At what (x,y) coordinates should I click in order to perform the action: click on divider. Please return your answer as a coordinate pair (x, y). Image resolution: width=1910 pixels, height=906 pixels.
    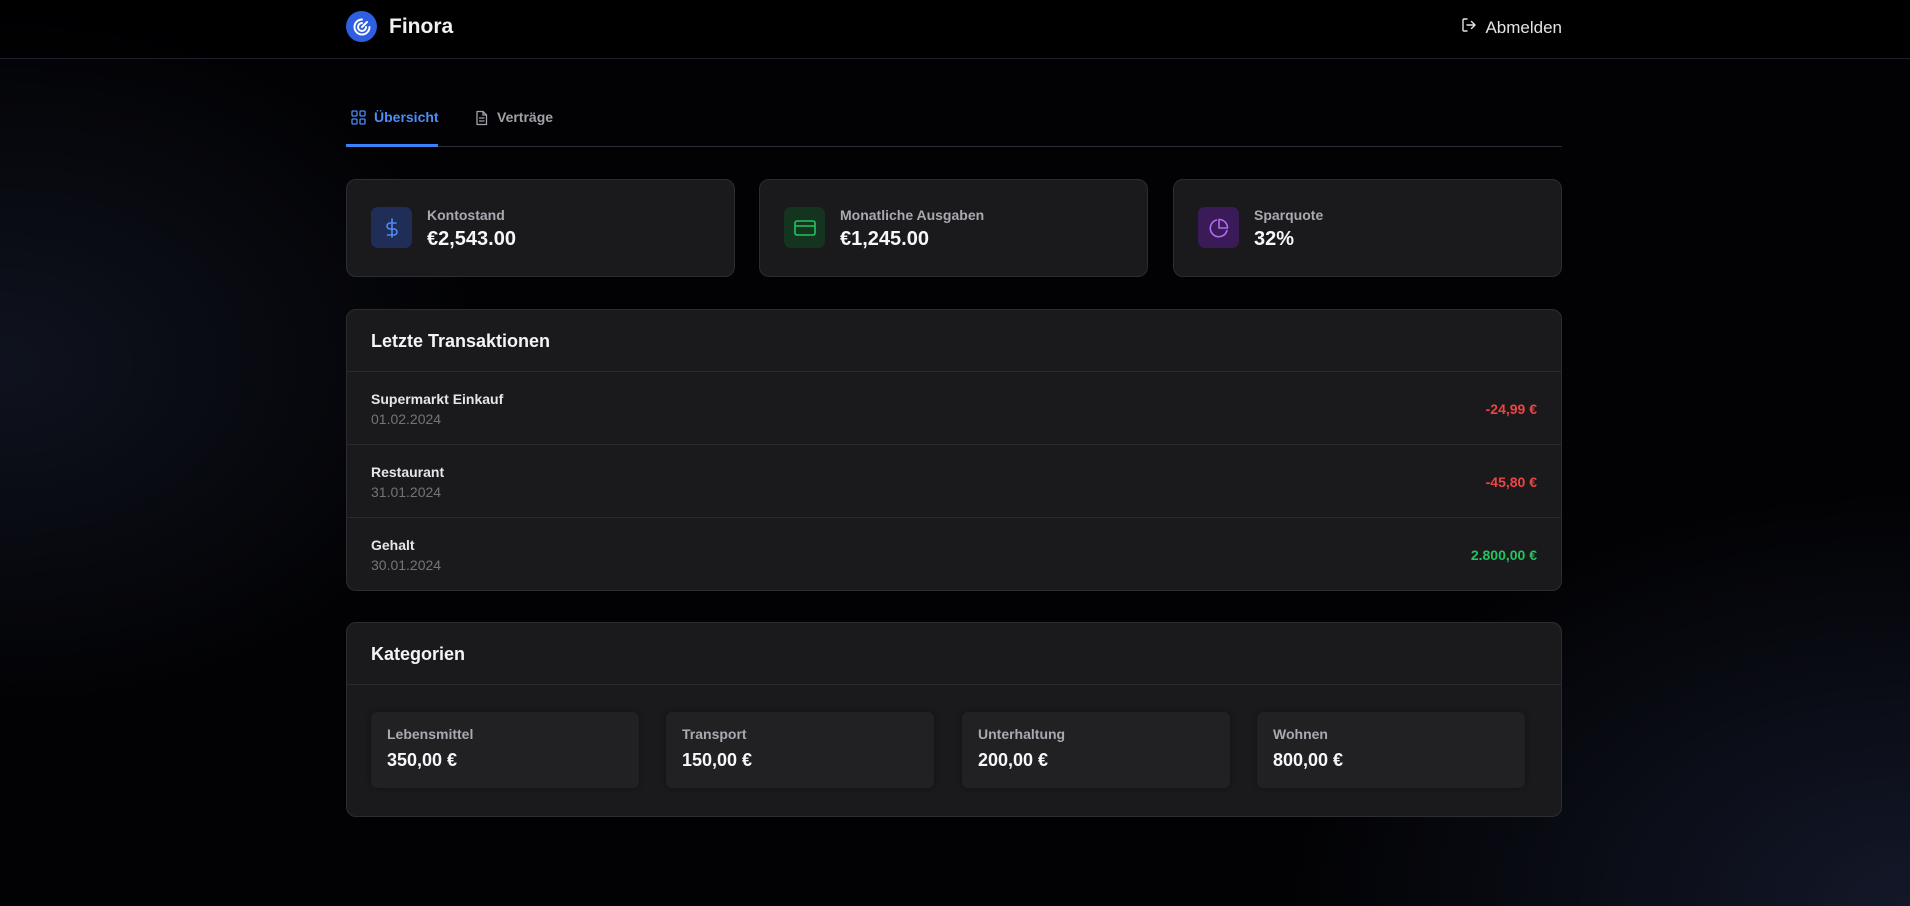
    Looking at the image, I should click on (954, 684).